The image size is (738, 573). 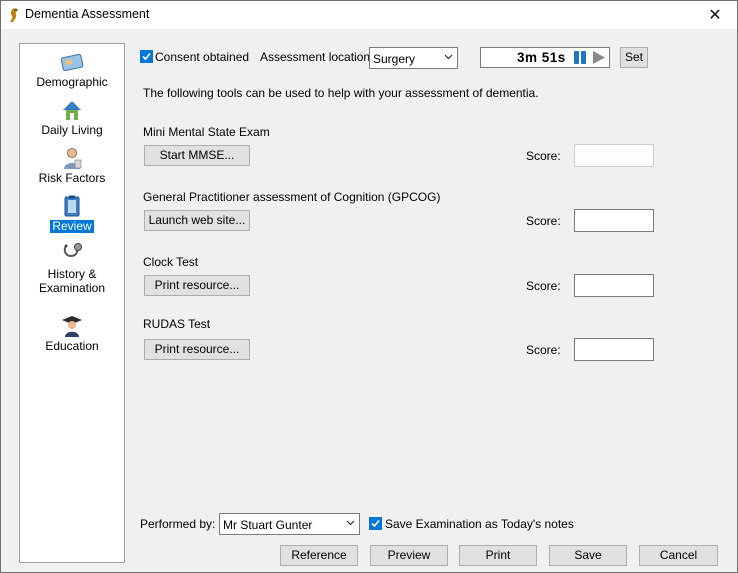 What do you see at coordinates (72, 62) in the screenshot?
I see `card-icon` at bounding box center [72, 62].